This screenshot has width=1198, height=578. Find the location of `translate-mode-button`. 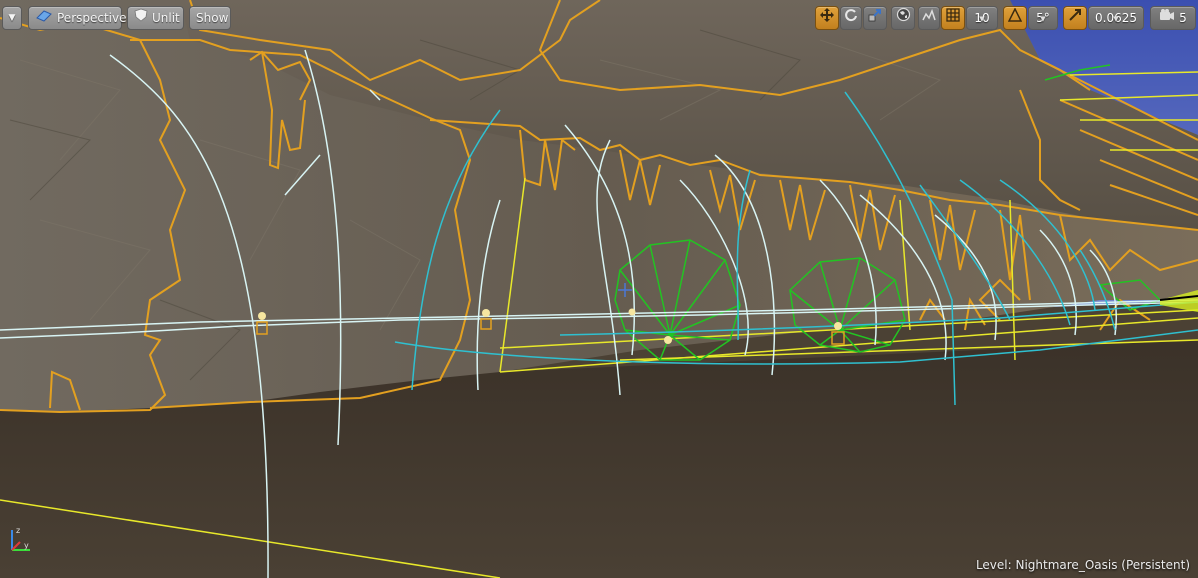

translate-mode-button is located at coordinates (827, 18).